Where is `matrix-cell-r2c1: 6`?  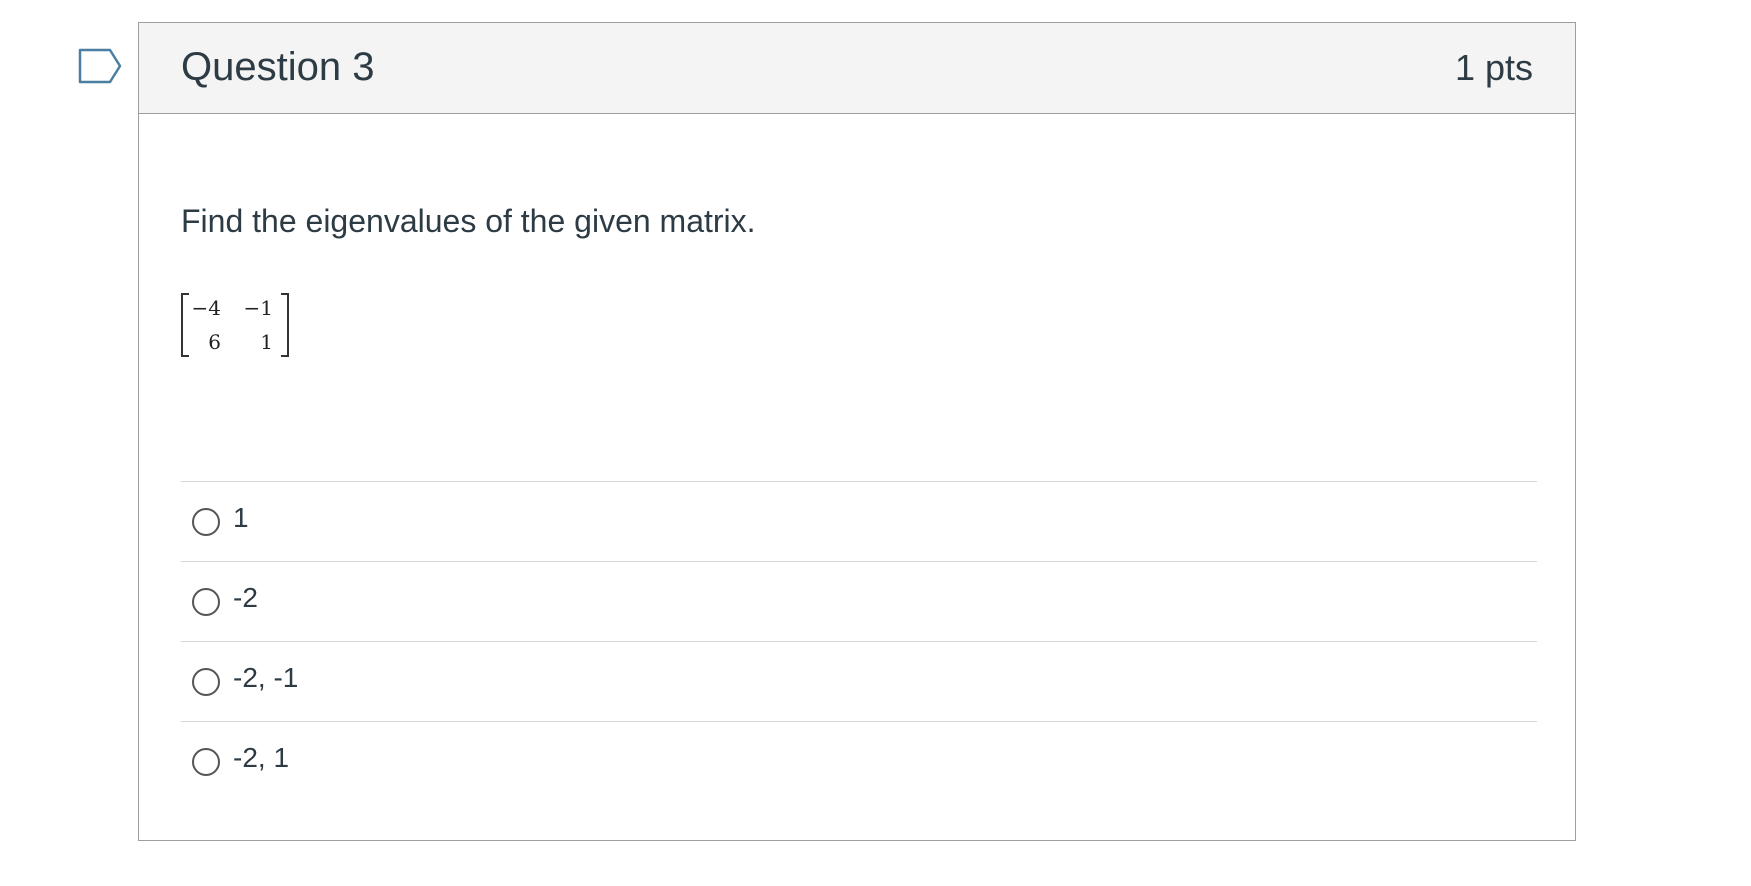
matrix-cell-r2c1: 6 is located at coordinates (214, 342).